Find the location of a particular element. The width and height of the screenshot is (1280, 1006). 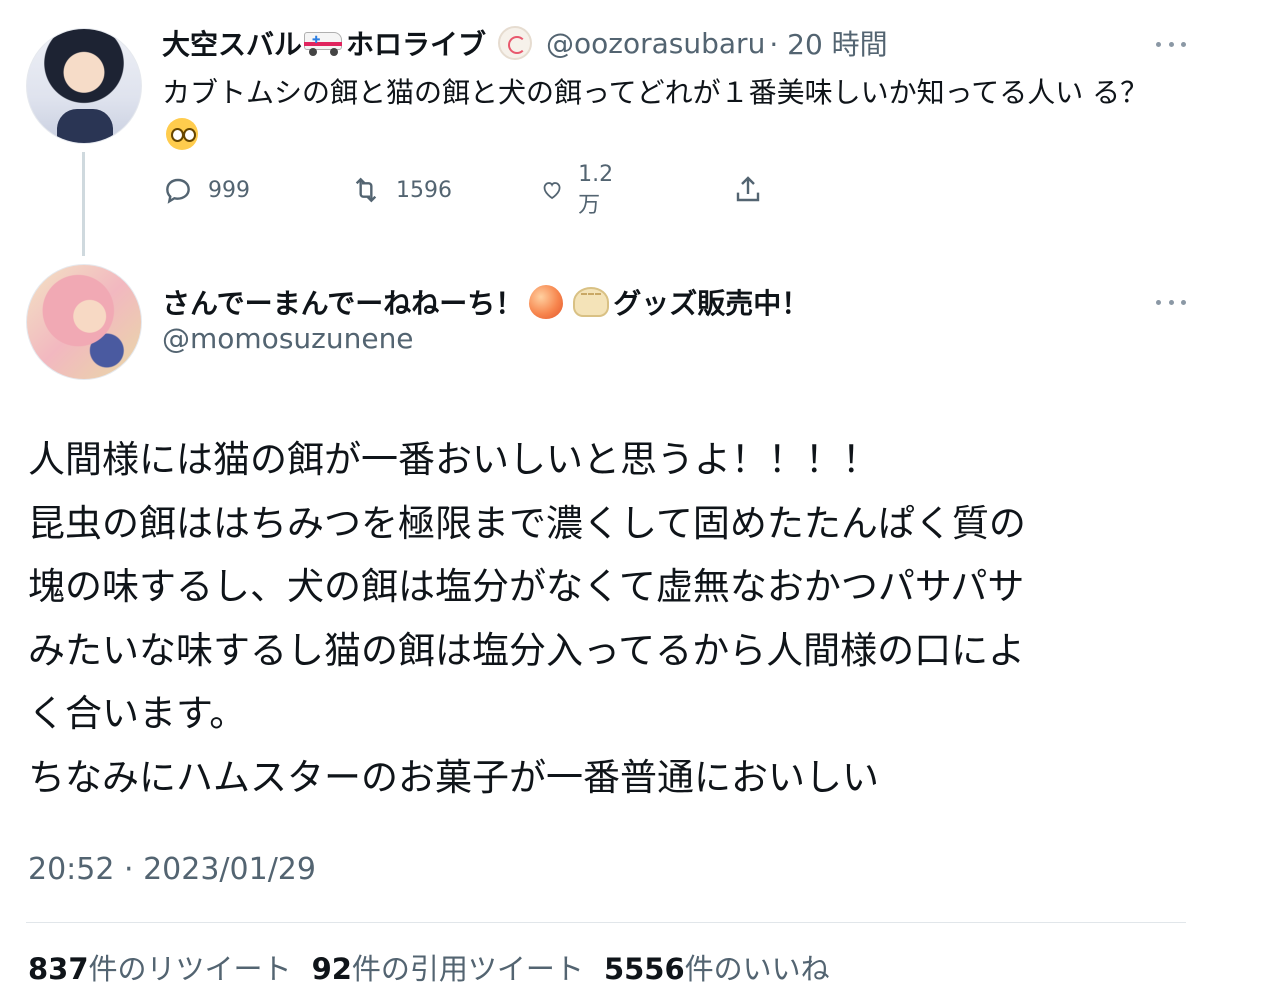

tweet2-text-line: 人間様には猫の餌が一番おいしいと思うよ！！！！ is located at coordinates (453, 459).